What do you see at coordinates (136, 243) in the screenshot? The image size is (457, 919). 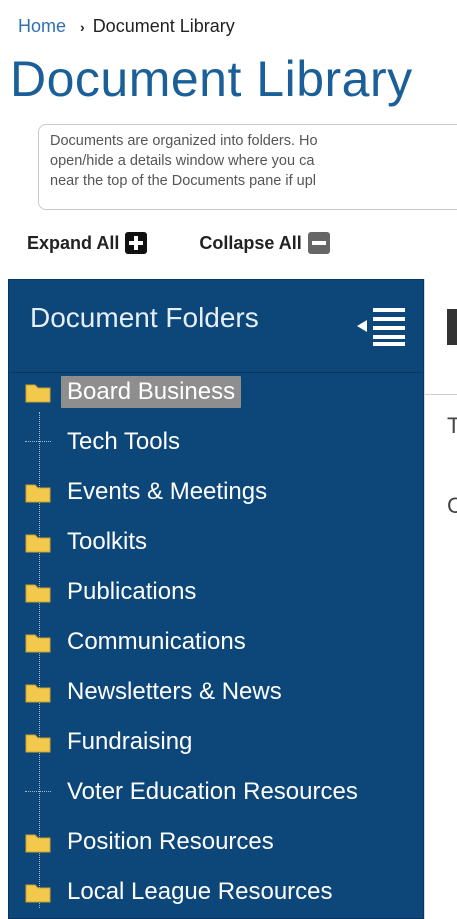 I see `plus-square-icon` at bounding box center [136, 243].